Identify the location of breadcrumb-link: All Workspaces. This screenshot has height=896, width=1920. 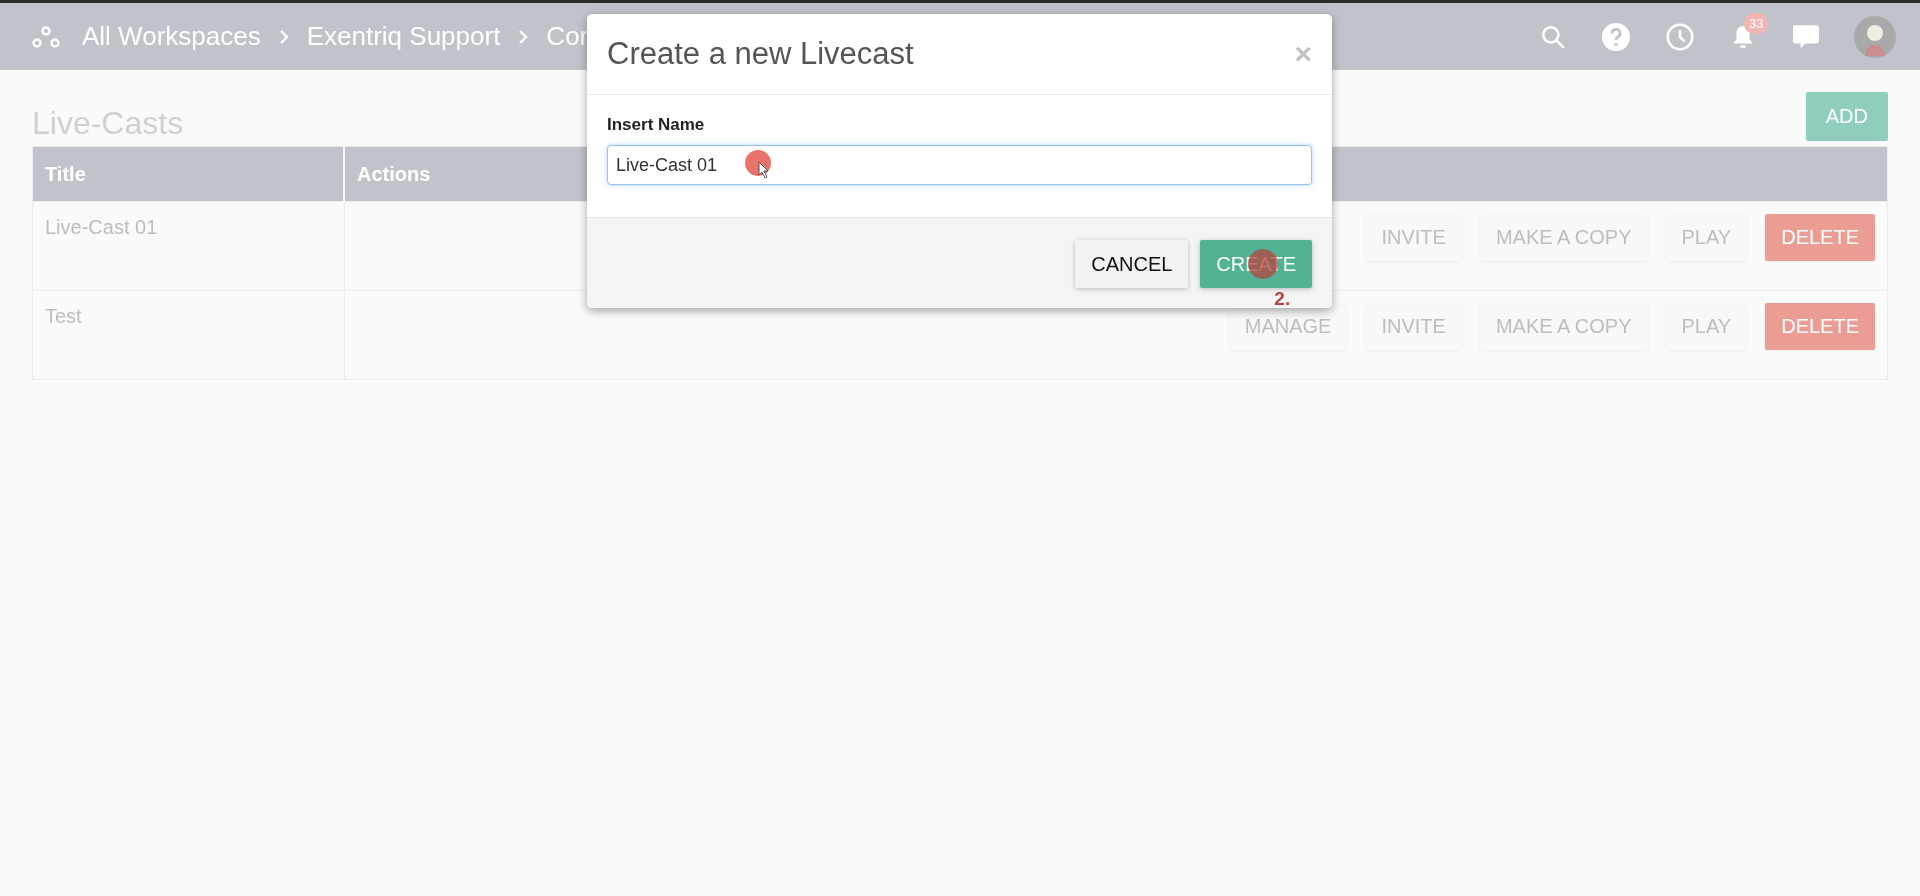
(171, 36).